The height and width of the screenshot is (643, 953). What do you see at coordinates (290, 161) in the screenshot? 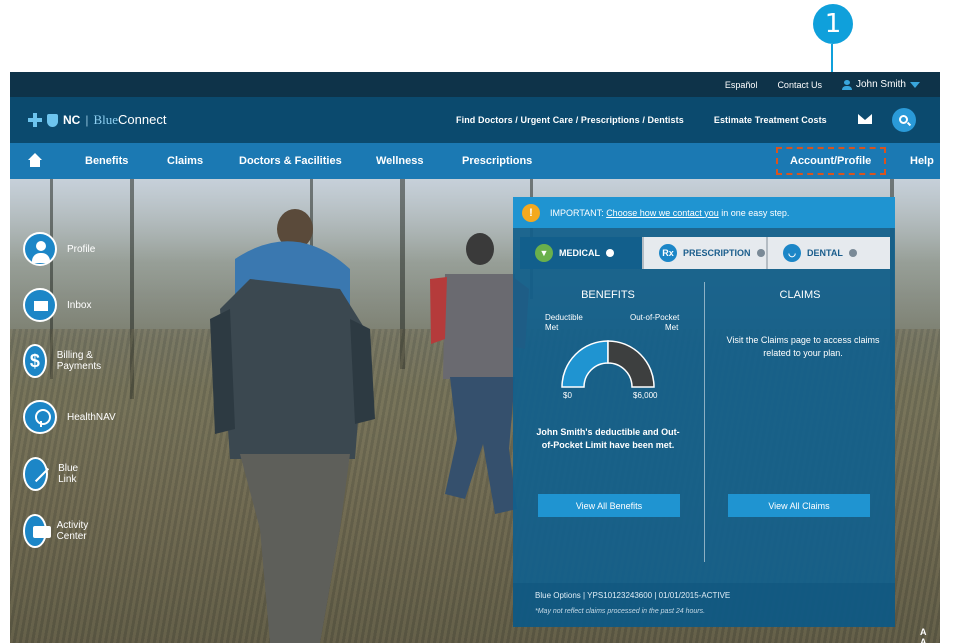
I see `nav-doctors-facilities: Doctors & Facilities` at bounding box center [290, 161].